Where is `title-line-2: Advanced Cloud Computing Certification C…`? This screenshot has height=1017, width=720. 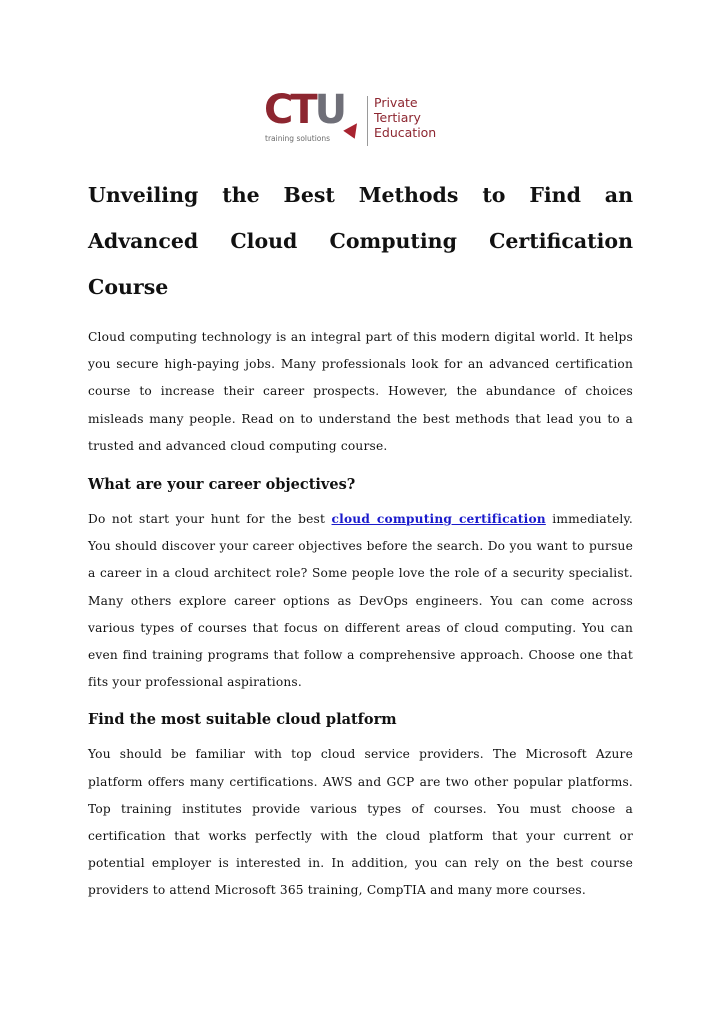
title-line-2: Advanced Cloud Computing Certification C… is located at coordinates (360, 264).